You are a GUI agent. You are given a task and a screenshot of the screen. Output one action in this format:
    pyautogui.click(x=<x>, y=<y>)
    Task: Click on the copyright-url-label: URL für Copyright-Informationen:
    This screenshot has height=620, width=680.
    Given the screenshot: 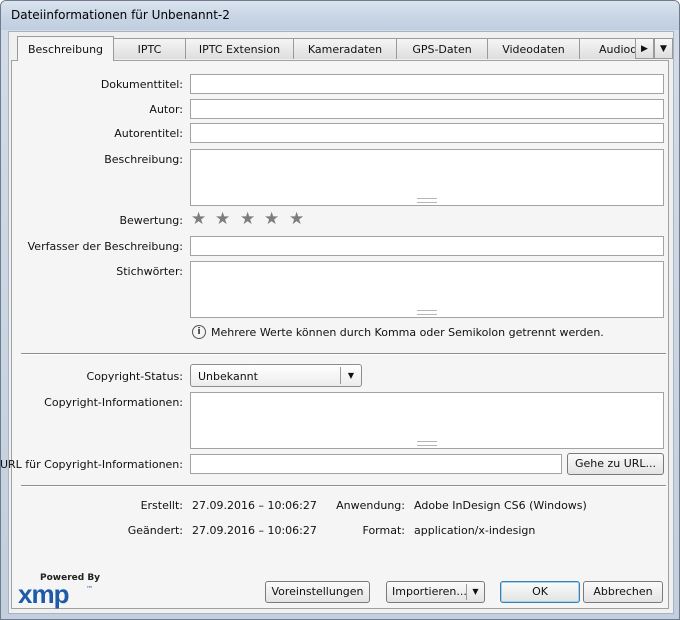 What is the action you would take?
    pyautogui.click(x=91, y=464)
    